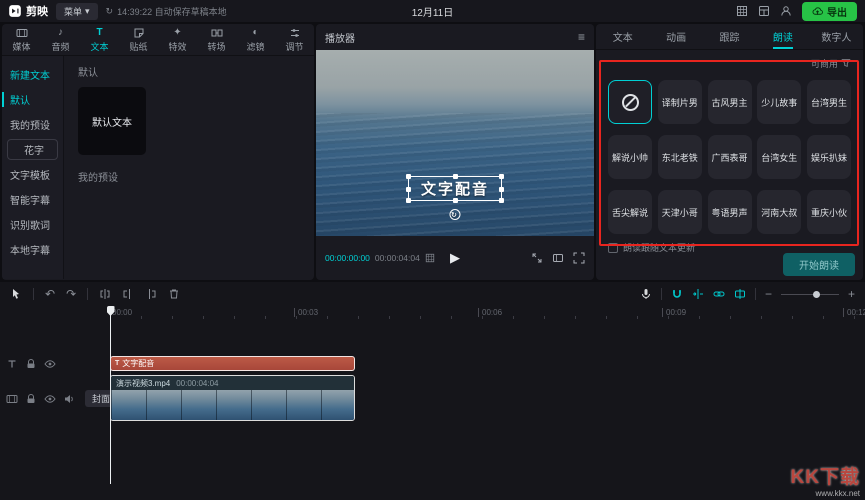 The width and height of the screenshot is (865, 500). Describe the element at coordinates (69, 399) in the screenshot. I see `mute-icon` at that location.